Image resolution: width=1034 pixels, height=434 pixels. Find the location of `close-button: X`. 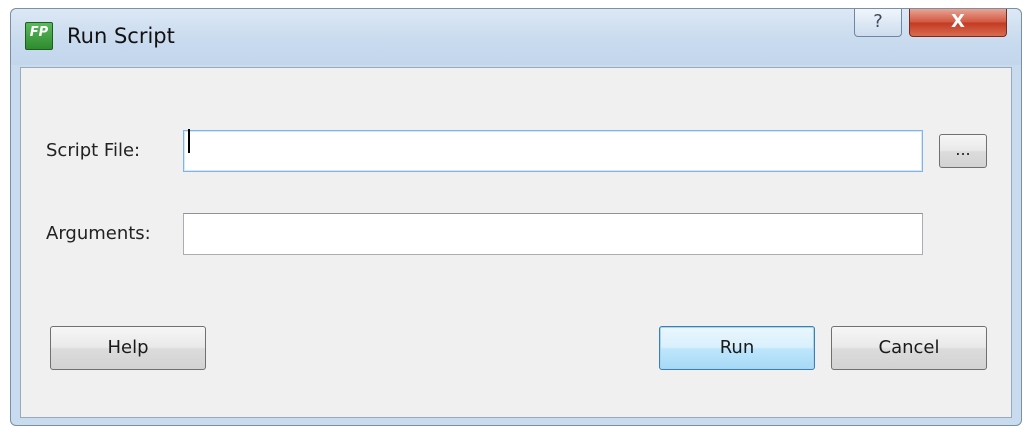

close-button: X is located at coordinates (958, 23).